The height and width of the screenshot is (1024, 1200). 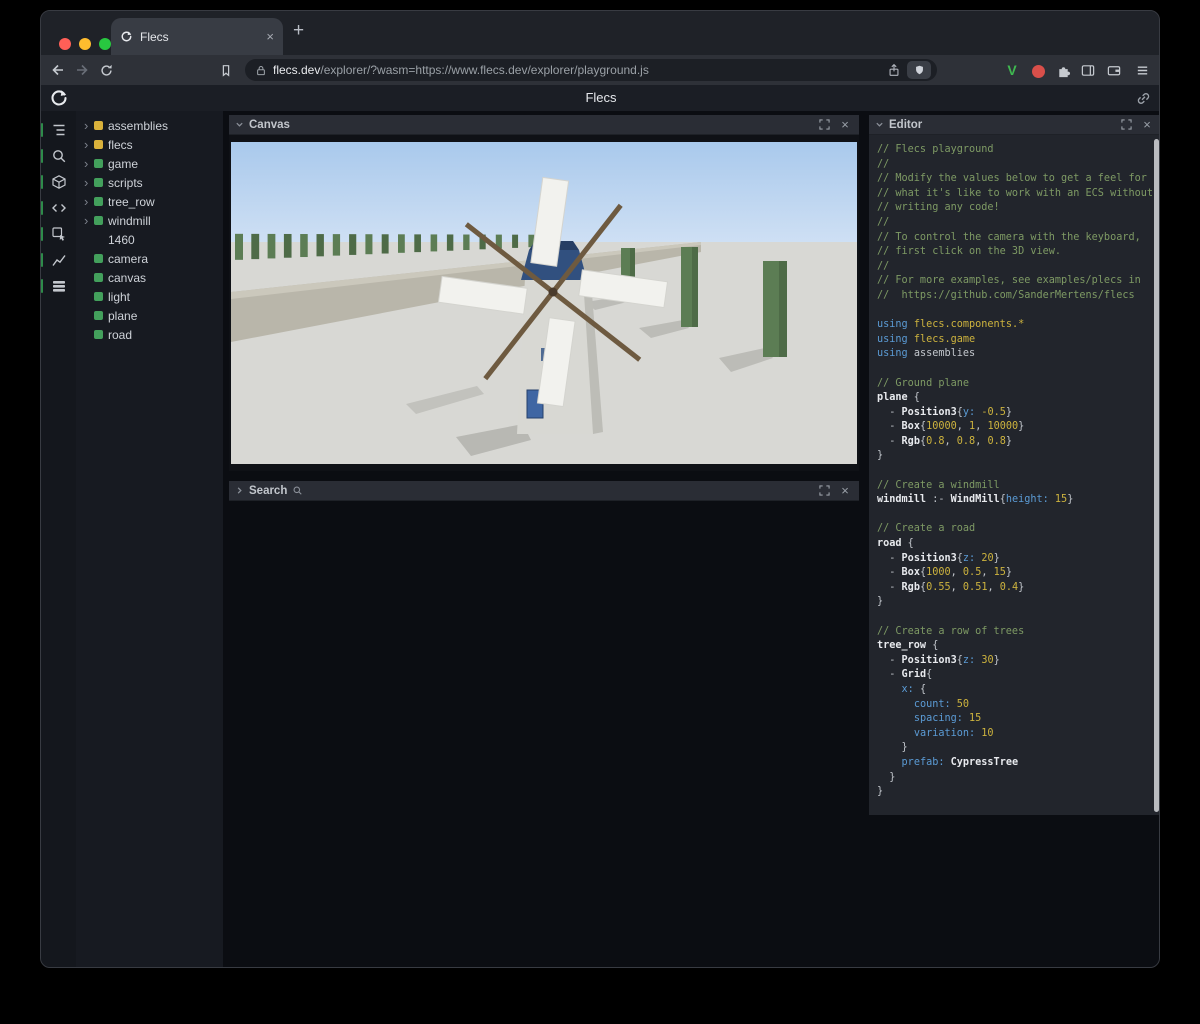 I want to click on memory-icon, so click(x=58, y=286).